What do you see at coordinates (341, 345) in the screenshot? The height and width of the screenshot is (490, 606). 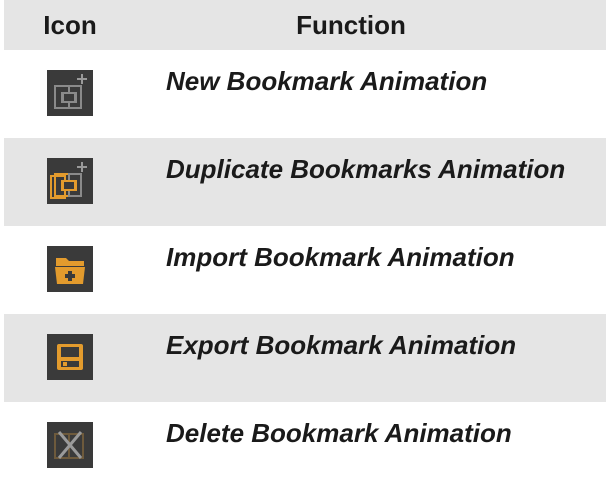 I see `function-label: Export Bookmark Animation` at bounding box center [341, 345].